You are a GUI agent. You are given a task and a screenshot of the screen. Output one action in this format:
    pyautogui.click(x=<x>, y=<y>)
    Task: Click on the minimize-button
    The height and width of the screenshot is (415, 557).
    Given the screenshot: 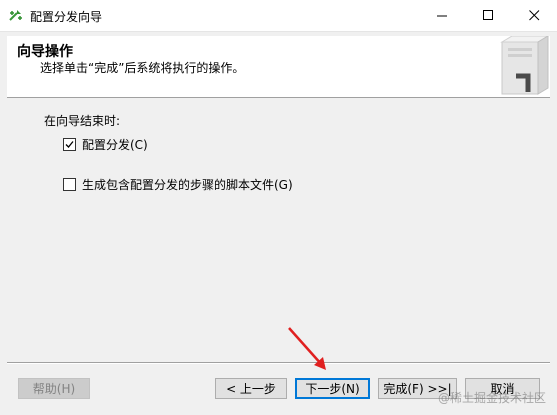 What is the action you would take?
    pyautogui.click(x=442, y=15)
    